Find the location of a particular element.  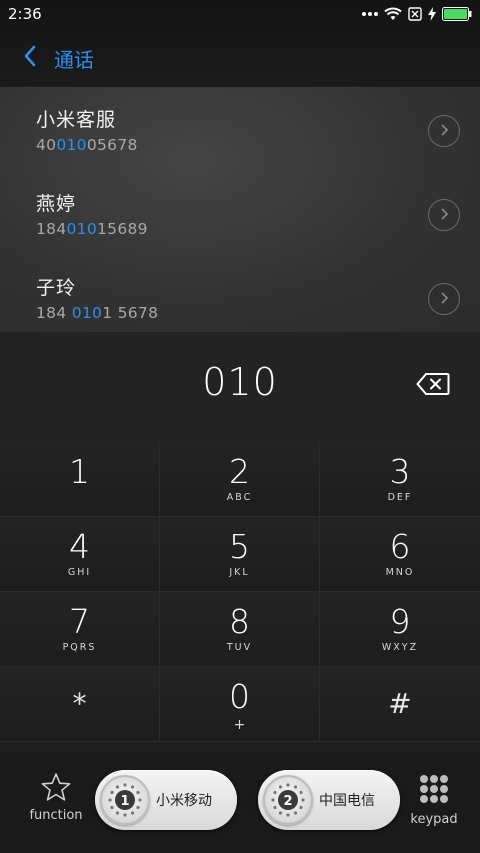

key-9: 9 WXYZ is located at coordinates (400, 629).